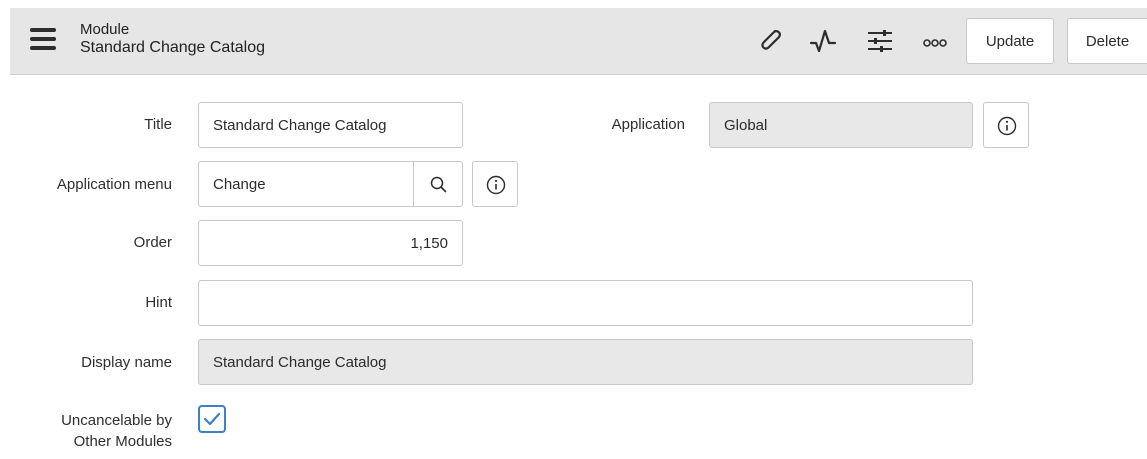 This screenshot has width=1147, height=459. Describe the element at coordinates (330, 243) in the screenshot. I see `order-field` at that location.